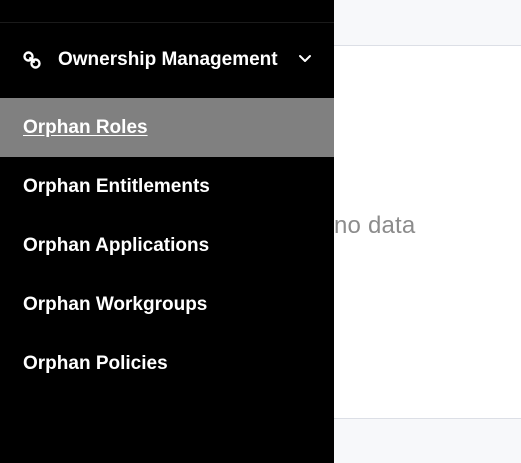 Image resolution: width=521 pixels, height=463 pixels. I want to click on chevron-down-icon, so click(305, 59).